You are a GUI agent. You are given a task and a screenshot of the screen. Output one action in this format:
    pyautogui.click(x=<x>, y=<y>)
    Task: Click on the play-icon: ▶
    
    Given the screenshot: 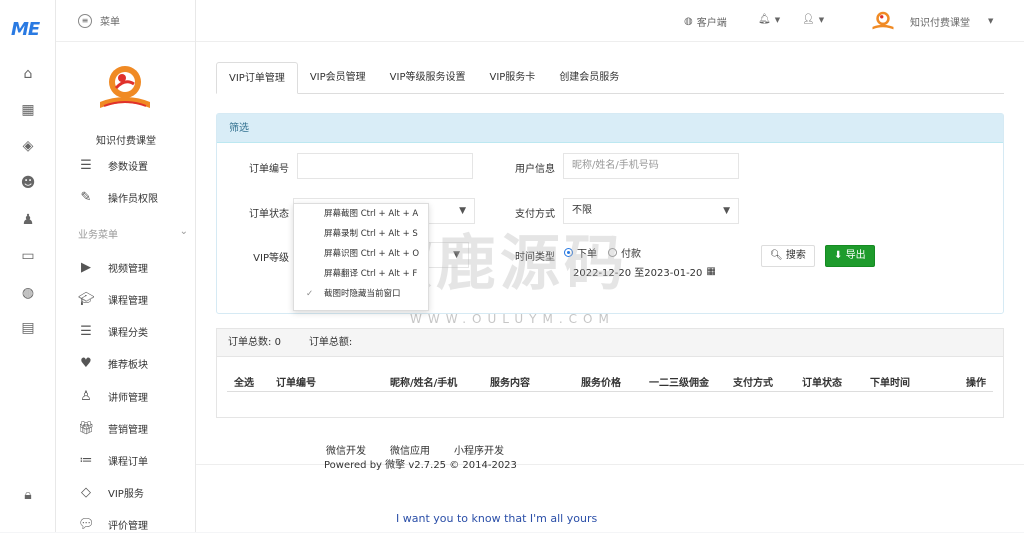 What is the action you would take?
    pyautogui.click(x=86, y=267)
    